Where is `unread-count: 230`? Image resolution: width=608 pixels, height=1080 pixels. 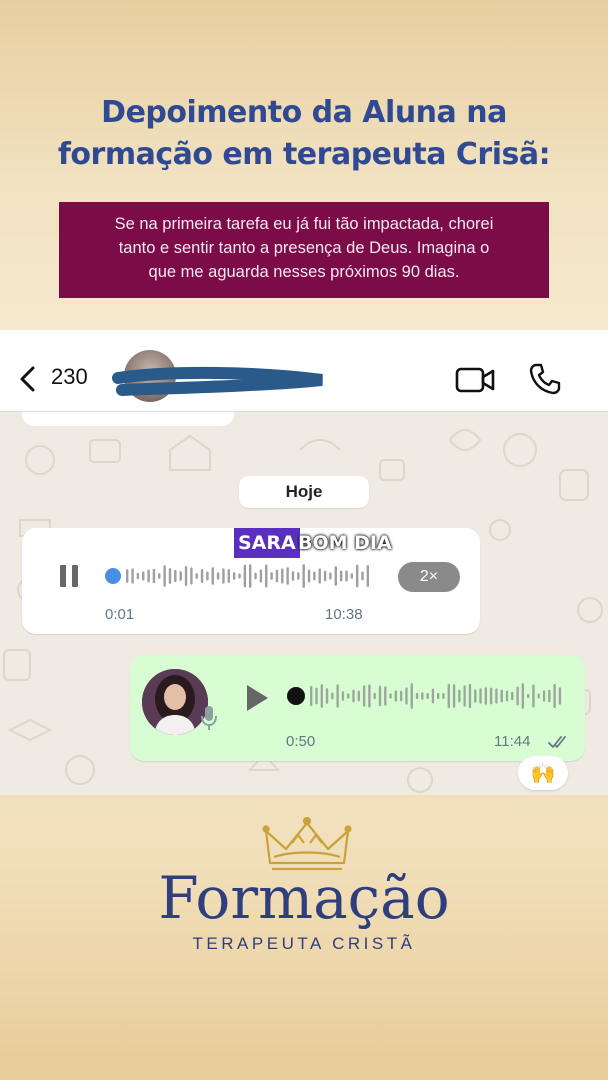
unread-count: 230 is located at coordinates (69, 377).